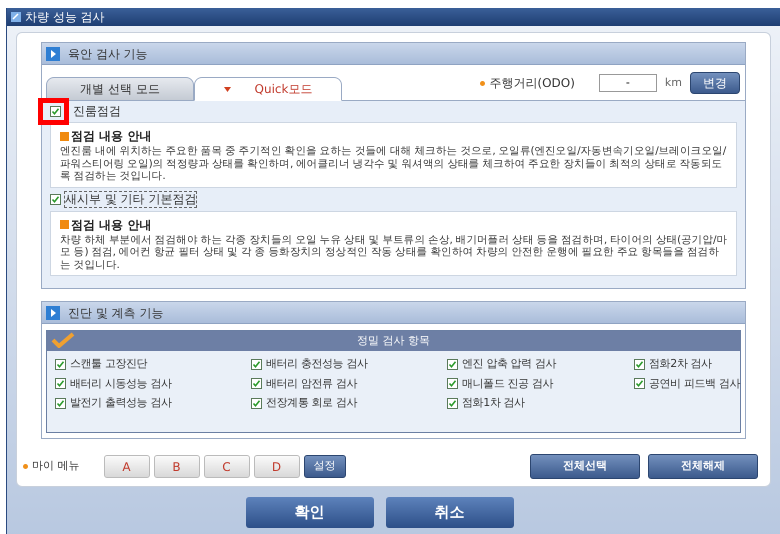 This screenshot has height=534, width=780. Describe the element at coordinates (177, 466) in the screenshot. I see `menu-slot-button: B` at that location.